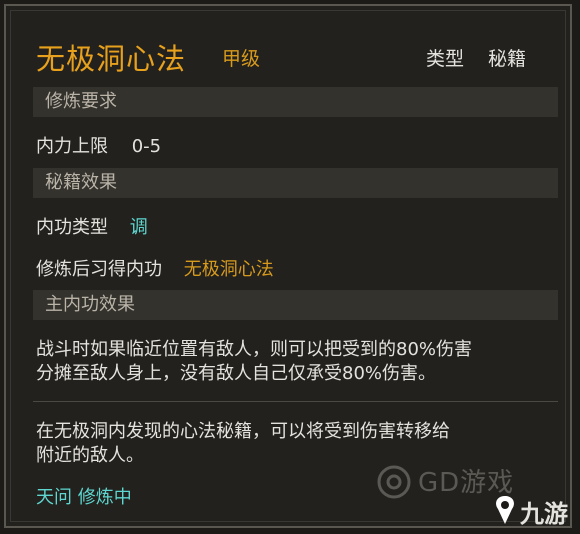  What do you see at coordinates (254, 349) in the screenshot?
I see `main-effect-line: 战斗时如果临近位置有敌人，则可以把受到的80%伤害` at bounding box center [254, 349].